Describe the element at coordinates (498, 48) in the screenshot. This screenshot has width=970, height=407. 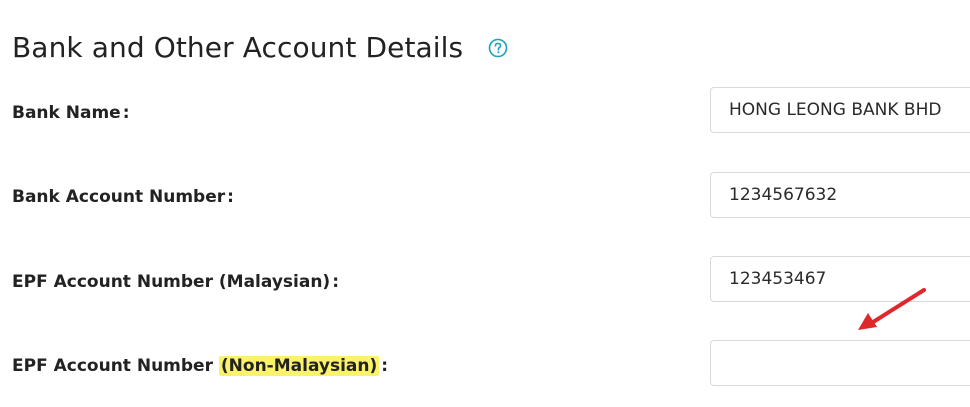
I see `question-circle-icon` at that location.